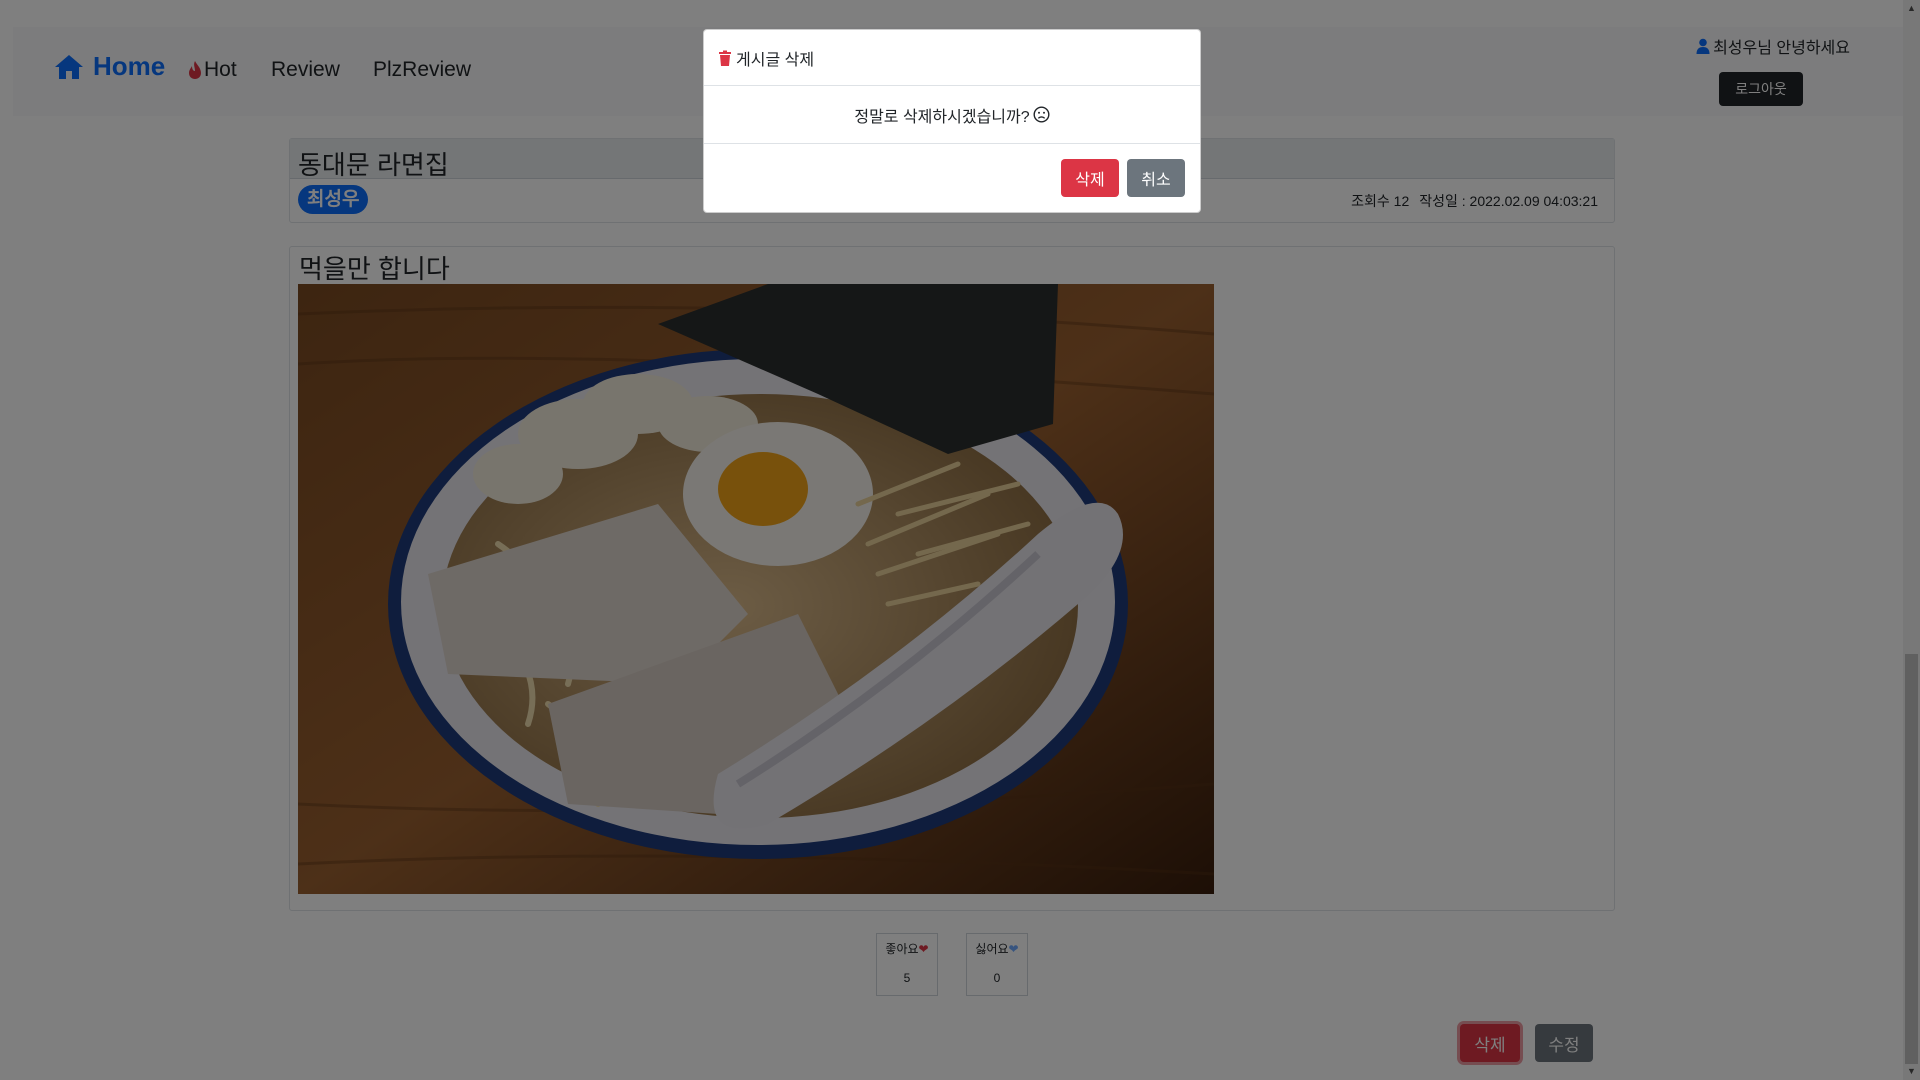  I want to click on delete-confirm-modal: 게시글 삭제 정말로 삭제하시겠습니까? 삭제 취소, so click(952, 121).